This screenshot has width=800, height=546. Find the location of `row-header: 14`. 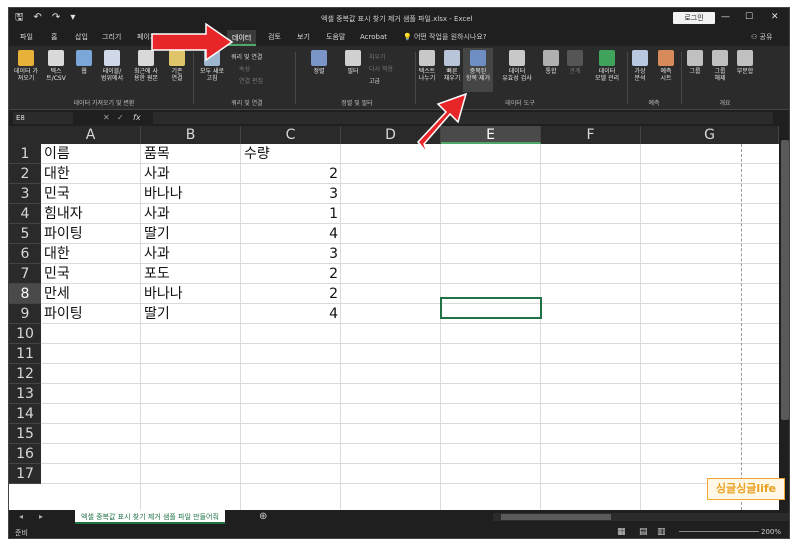

row-header: 14 is located at coordinates (25, 414).